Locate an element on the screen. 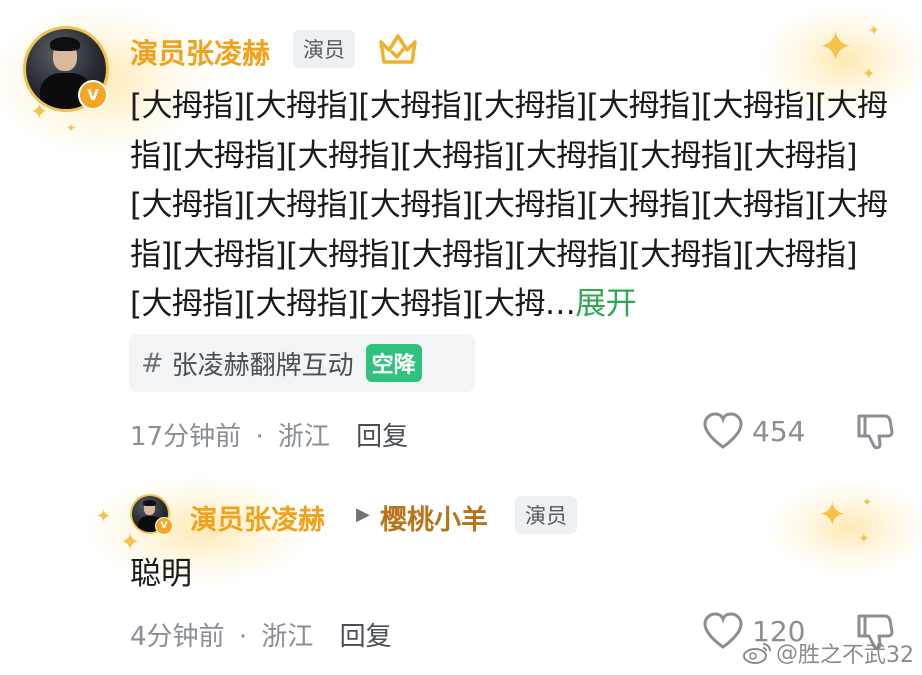 Image resolution: width=922 pixels, height=675 pixels. author-name: 演员张凌赫 is located at coordinates (200, 52).